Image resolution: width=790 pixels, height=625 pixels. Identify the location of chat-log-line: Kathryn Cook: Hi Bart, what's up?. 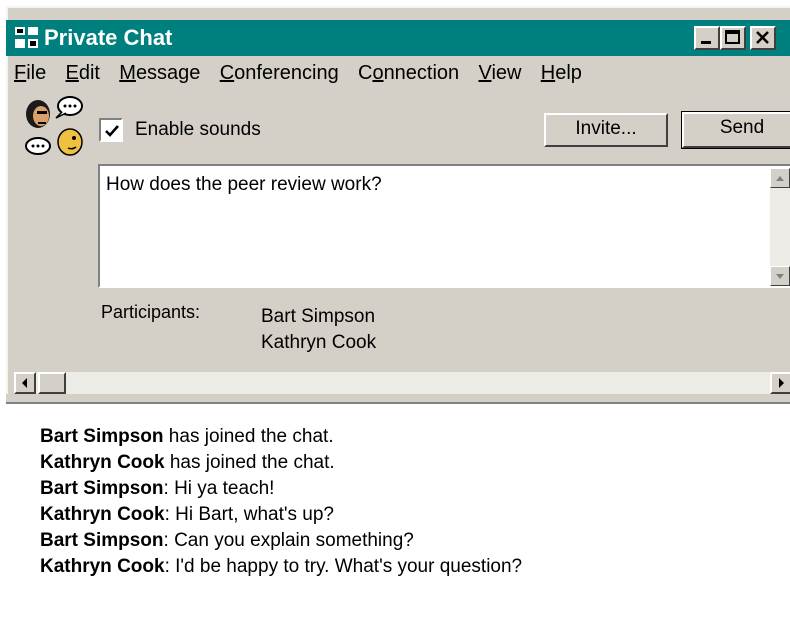
(187, 514).